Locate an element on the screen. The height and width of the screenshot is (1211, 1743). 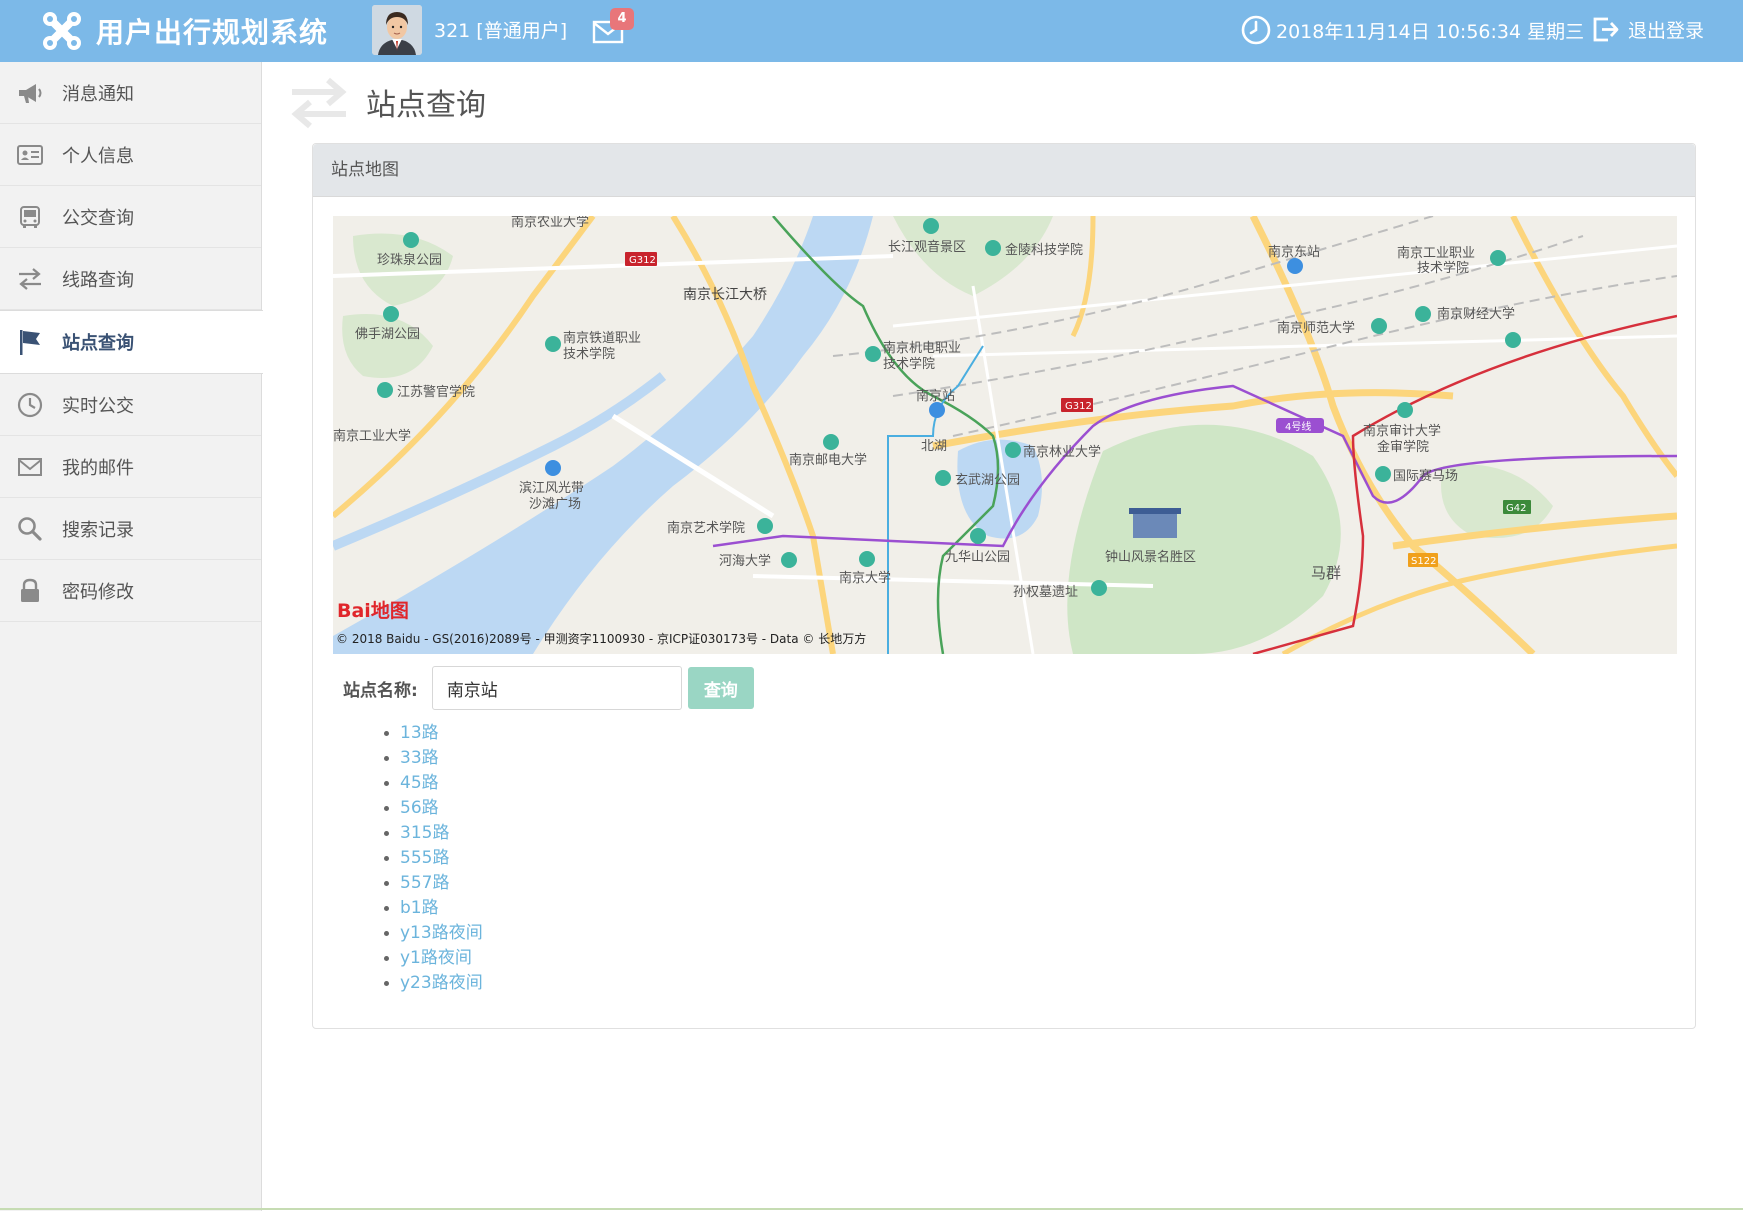
flag-icon is located at coordinates (30, 342).